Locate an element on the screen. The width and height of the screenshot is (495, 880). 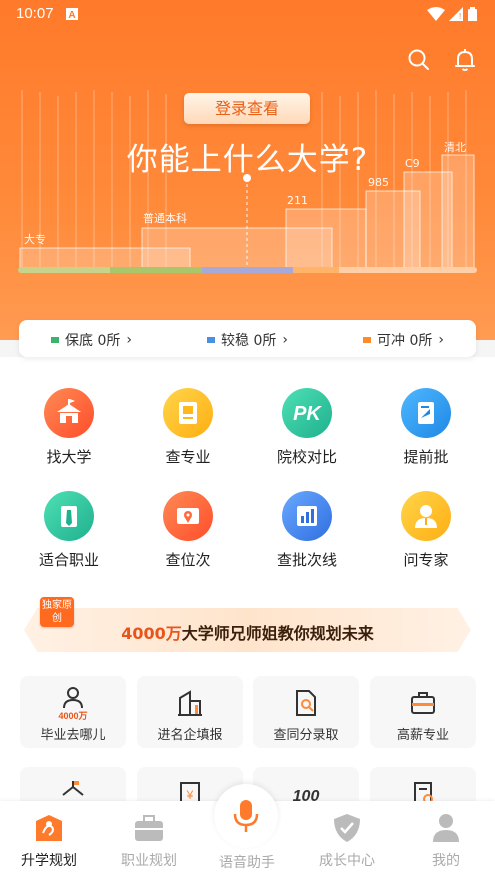
promo-number: 4000万 is located at coordinates (151, 633).